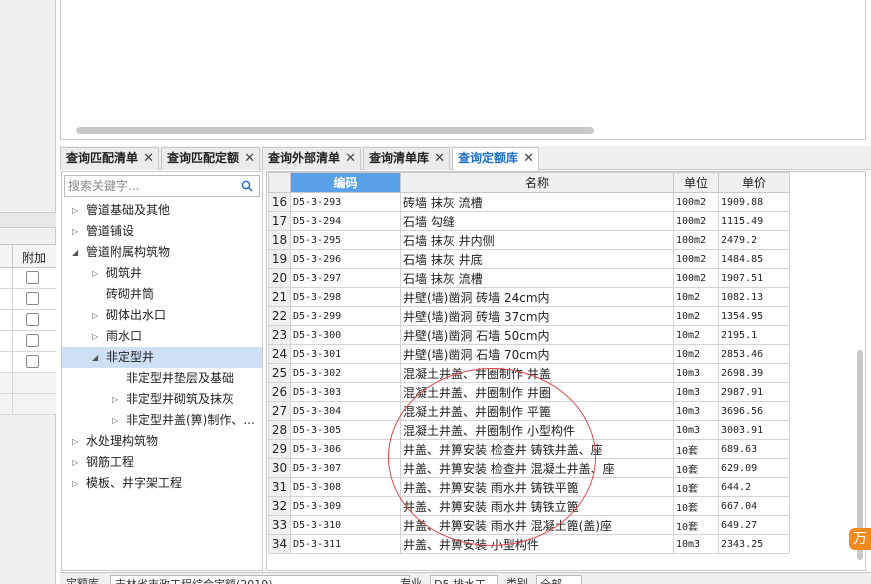 The height and width of the screenshot is (584, 871). I want to click on table-row: 19 D5-3-296 石墙 抹灰 井底 100m2 1484.85, so click(529, 259).